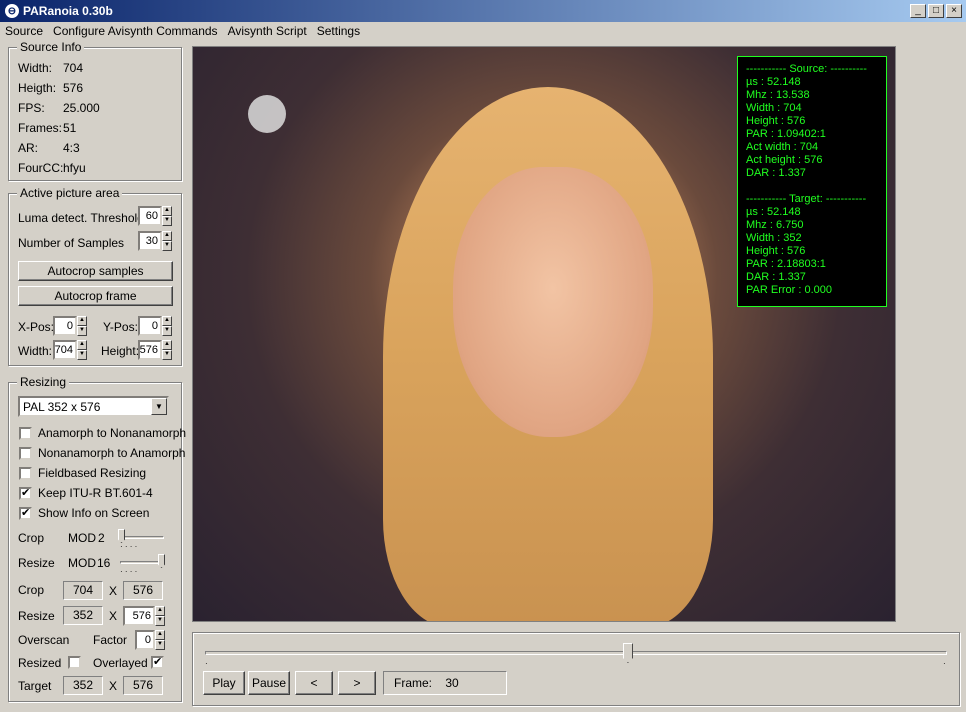  Describe the element at coordinates (267, 31) in the screenshot. I see `menu-avisynth-script: Avisynth Script` at that location.